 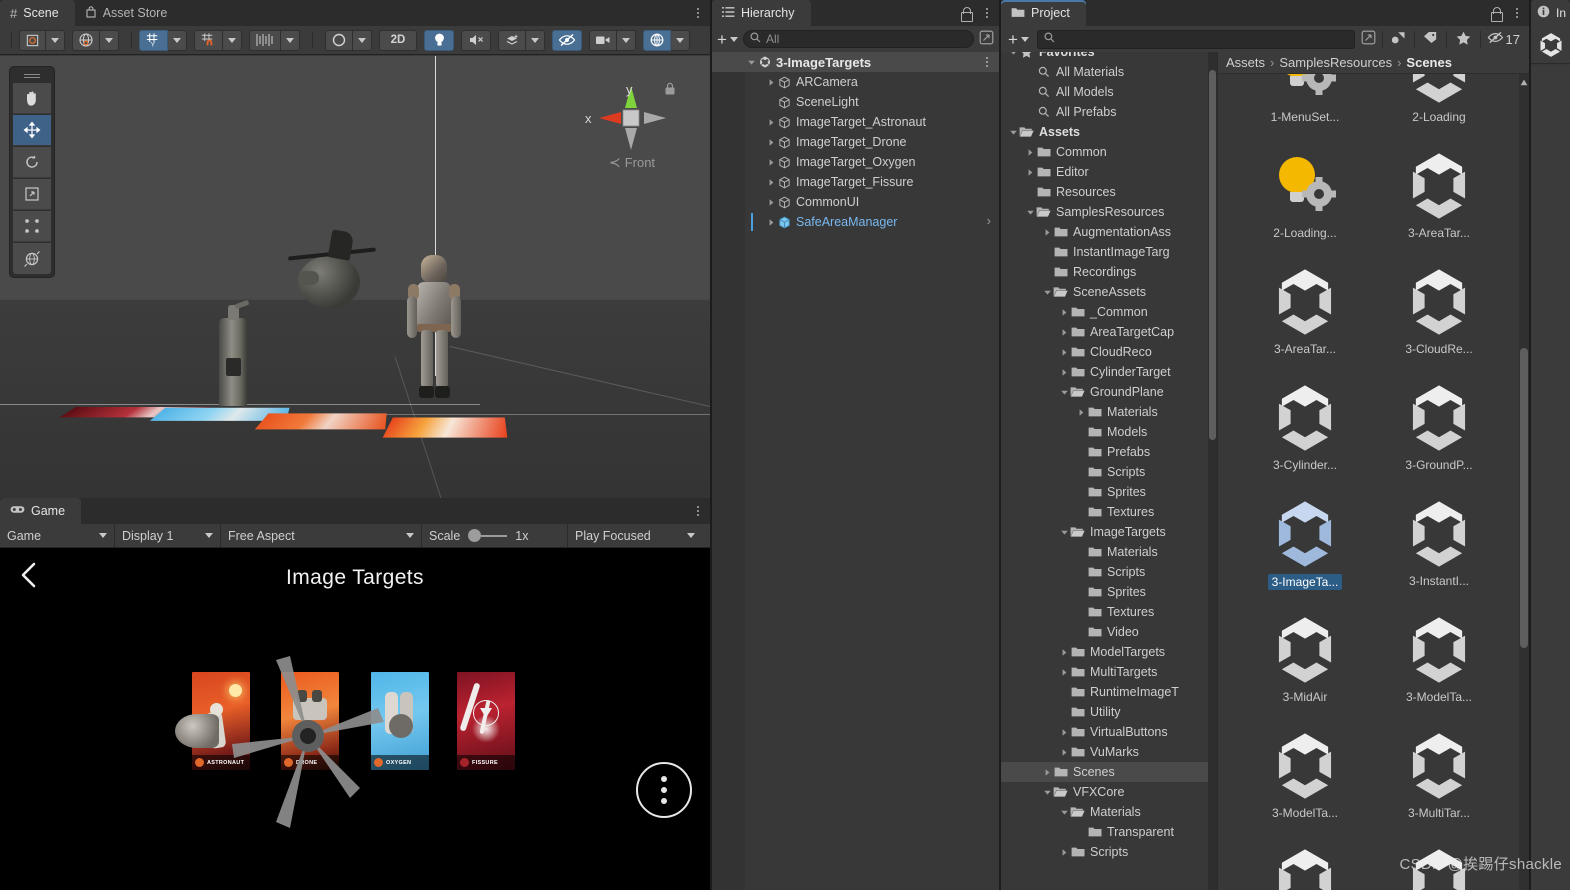 I want to click on project-folder-utility: Utility, so click(x=1109, y=712).